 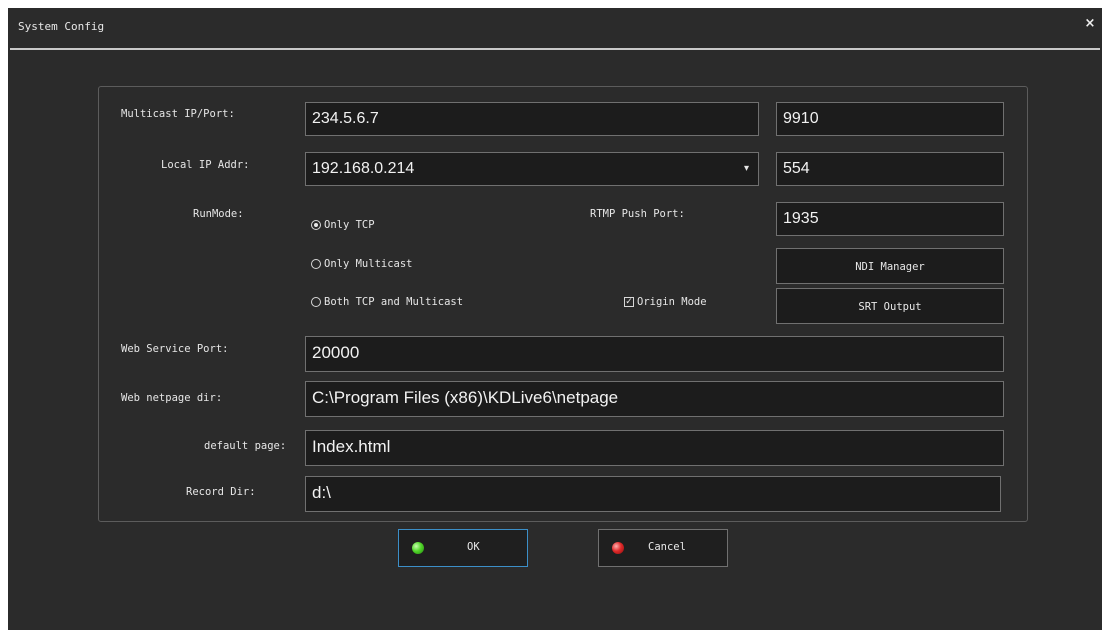 I want to click on title-separator, so click(x=555, y=49).